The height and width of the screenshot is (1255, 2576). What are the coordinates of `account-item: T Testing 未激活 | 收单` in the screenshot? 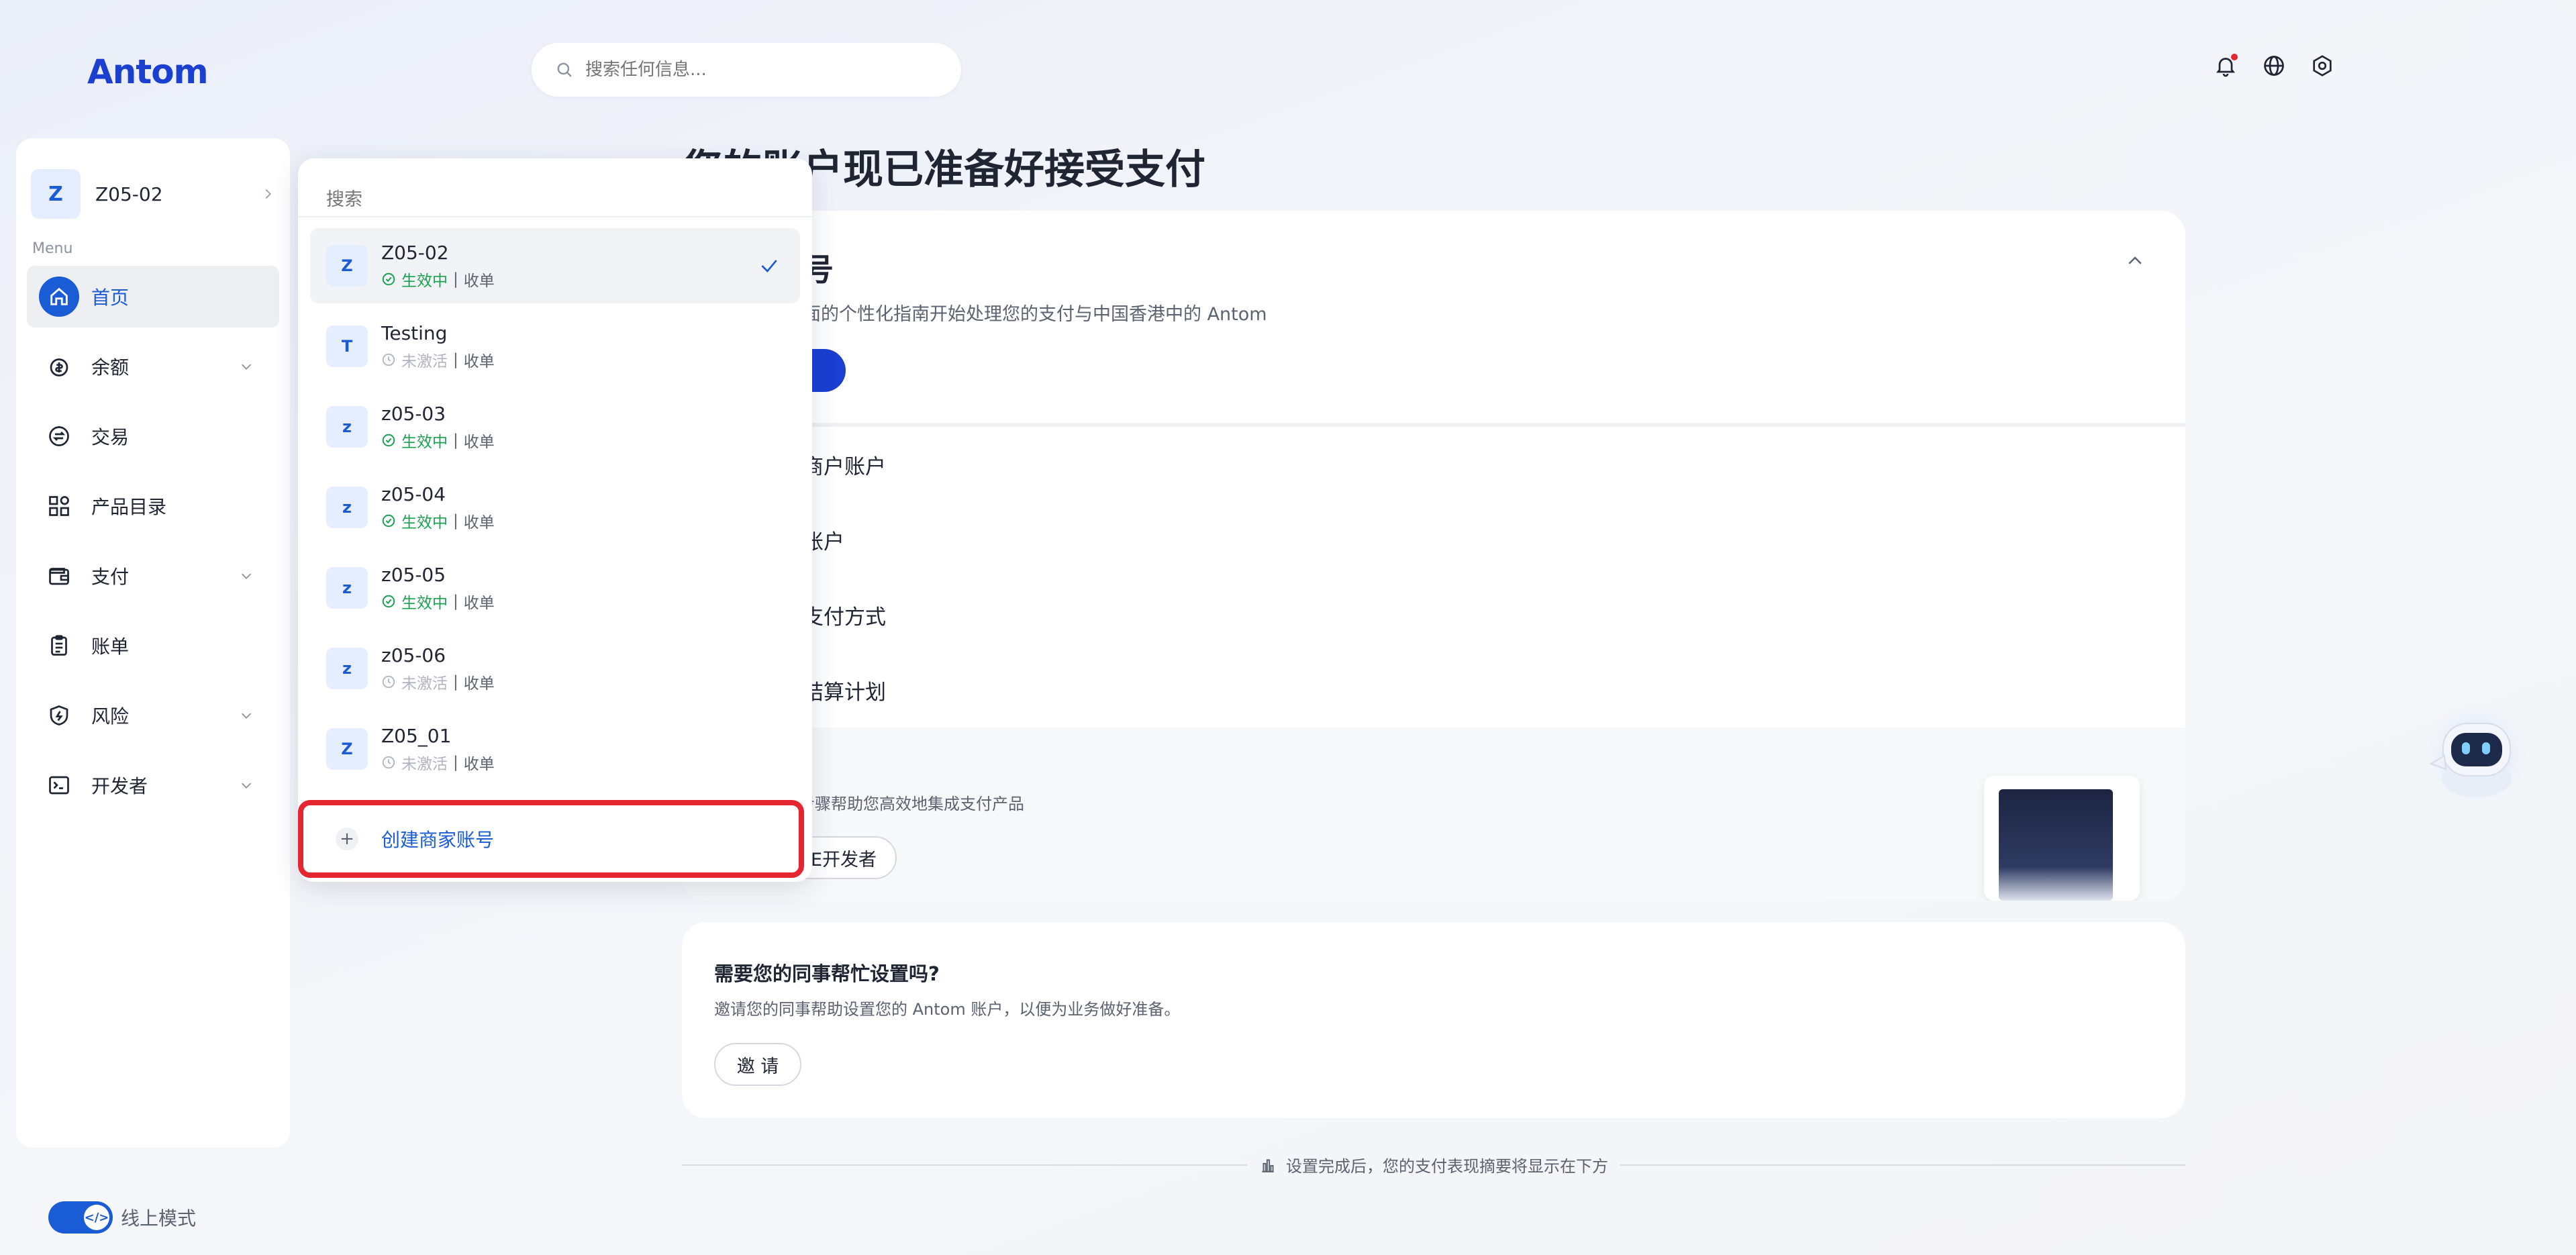 It's located at (555, 346).